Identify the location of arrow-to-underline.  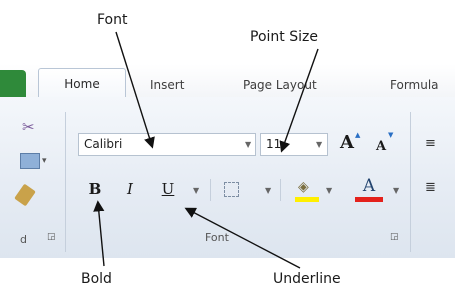
(242, 238).